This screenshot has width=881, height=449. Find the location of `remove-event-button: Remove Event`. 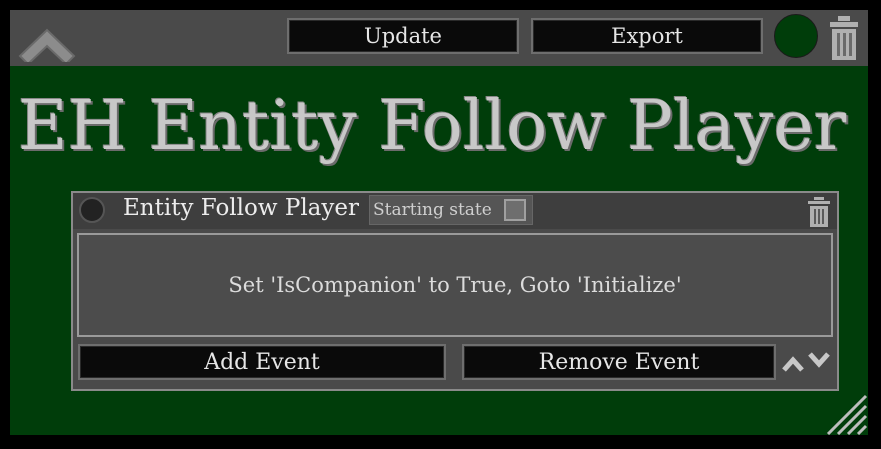

remove-event-button: Remove Event is located at coordinates (619, 362).